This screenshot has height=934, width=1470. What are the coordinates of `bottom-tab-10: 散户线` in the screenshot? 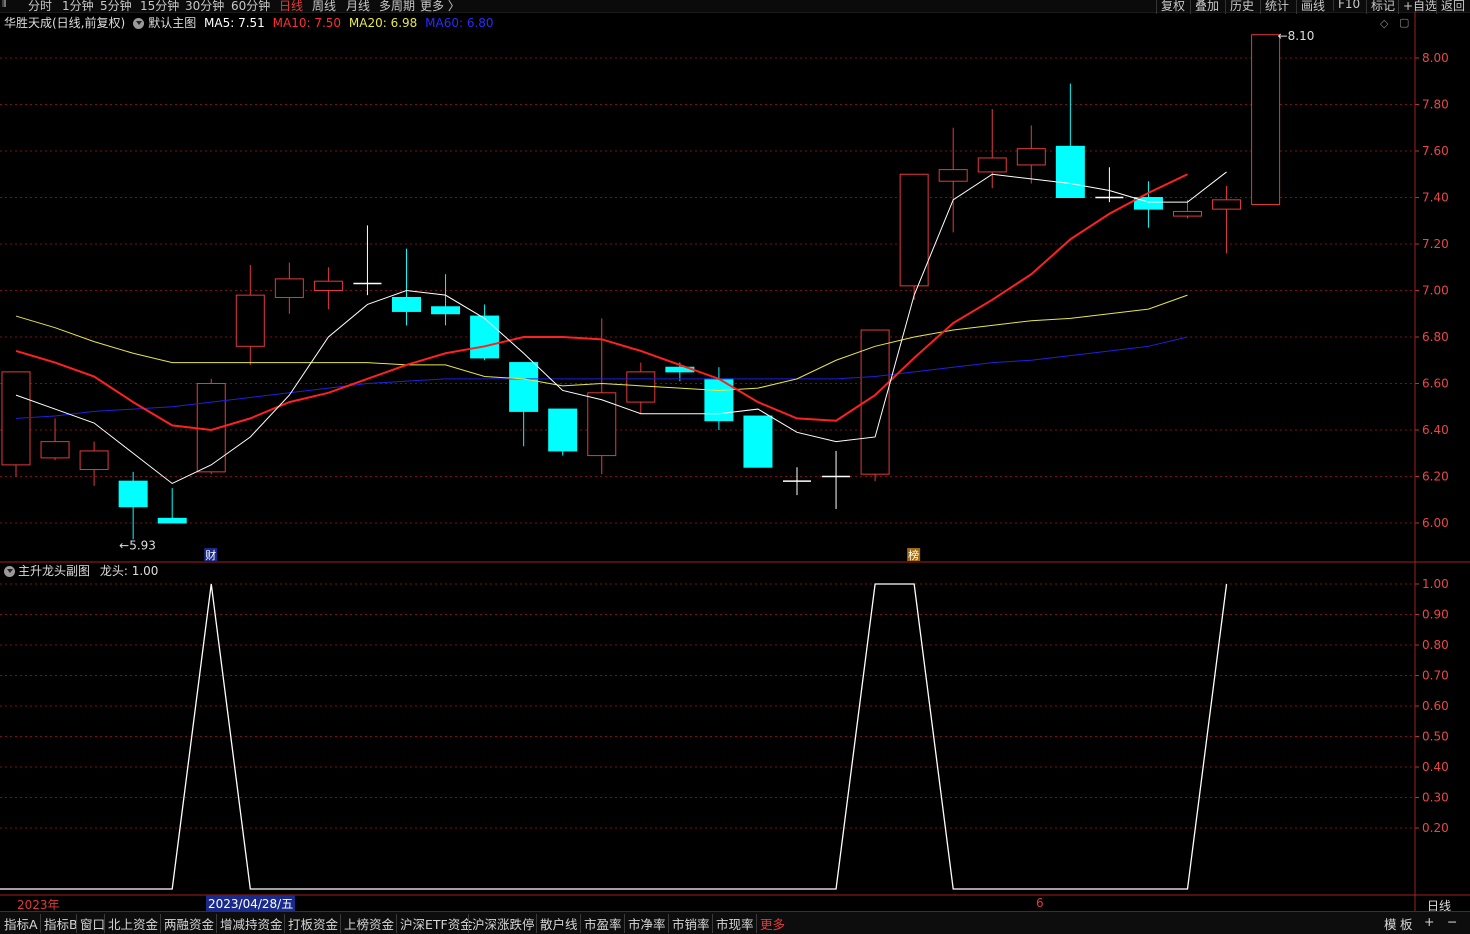 It's located at (557, 923).